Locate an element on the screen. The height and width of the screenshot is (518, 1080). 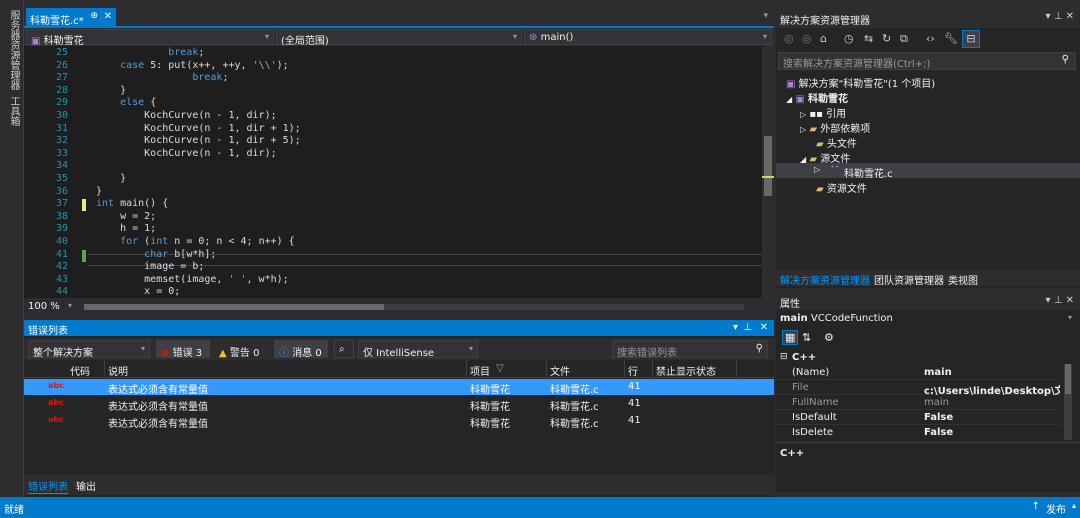
tree-item-source-file: ▷ ⁺⁺ 科勒雪花.c is located at coordinates (928, 171).